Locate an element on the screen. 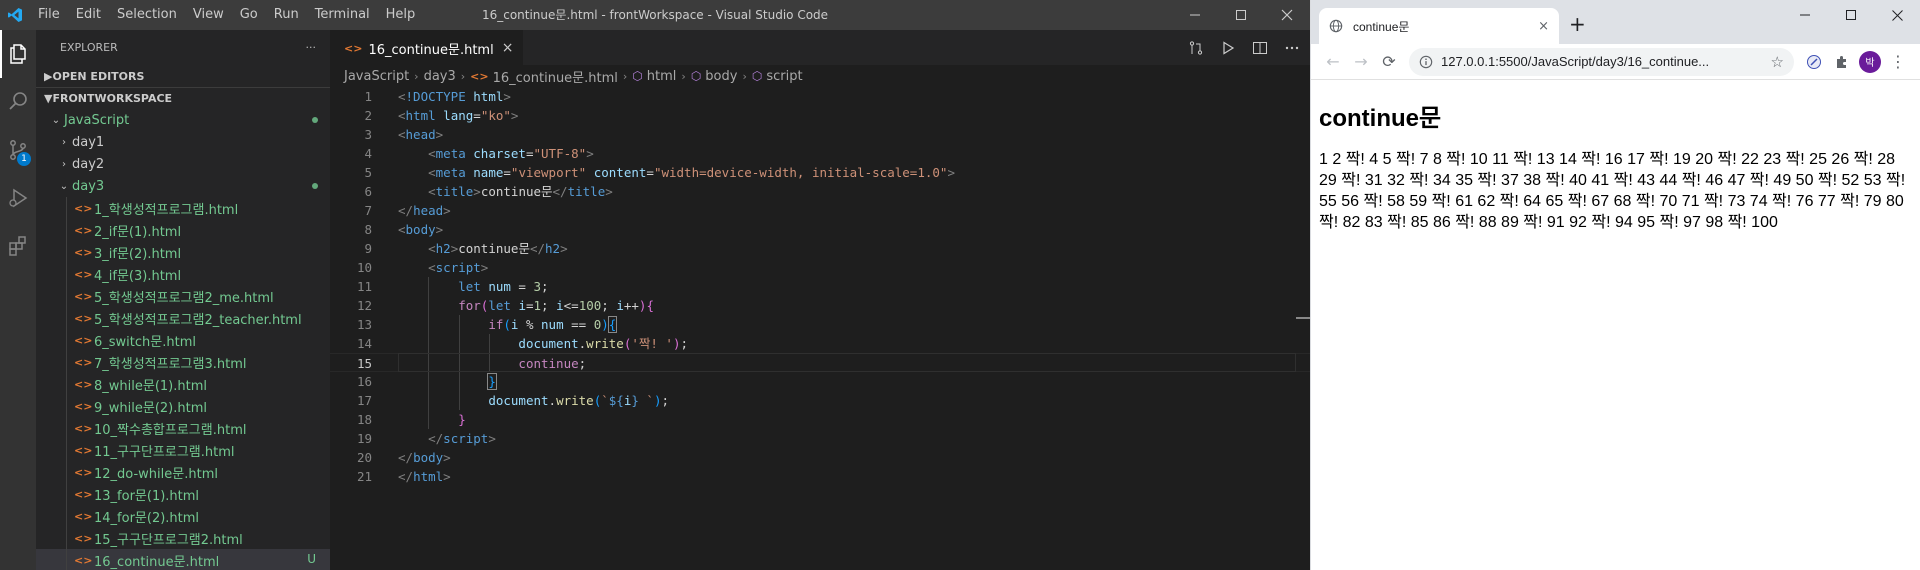 This screenshot has height=570, width=1920. globe-icon is located at coordinates (1336, 26).